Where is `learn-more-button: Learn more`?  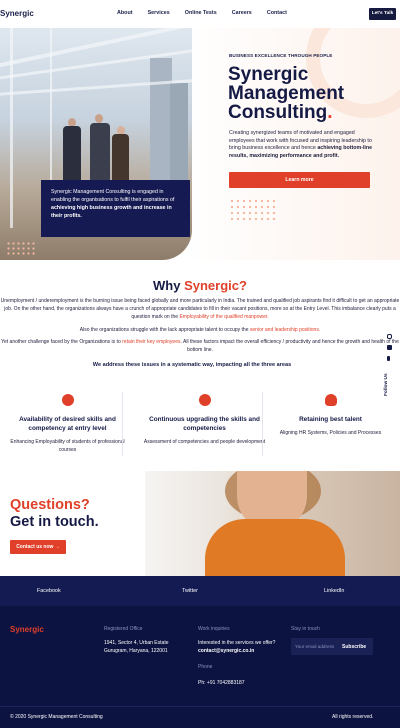 learn-more-button: Learn more is located at coordinates (299, 180).